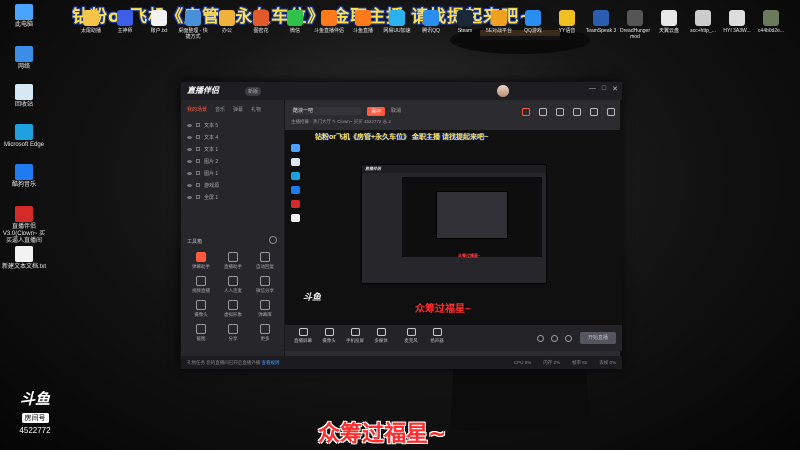 This screenshot has width=800, height=450. I want to click on scene-item-label: 图片 2, so click(211, 161).